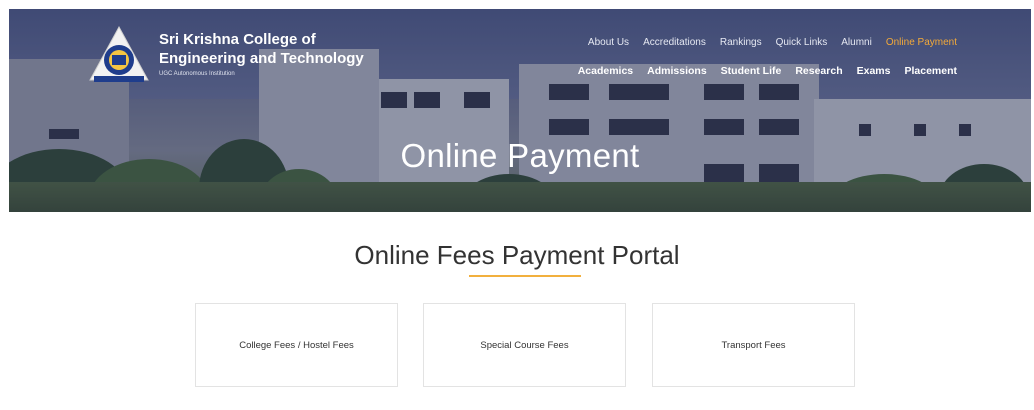  I want to click on nav-research: Research, so click(818, 71).